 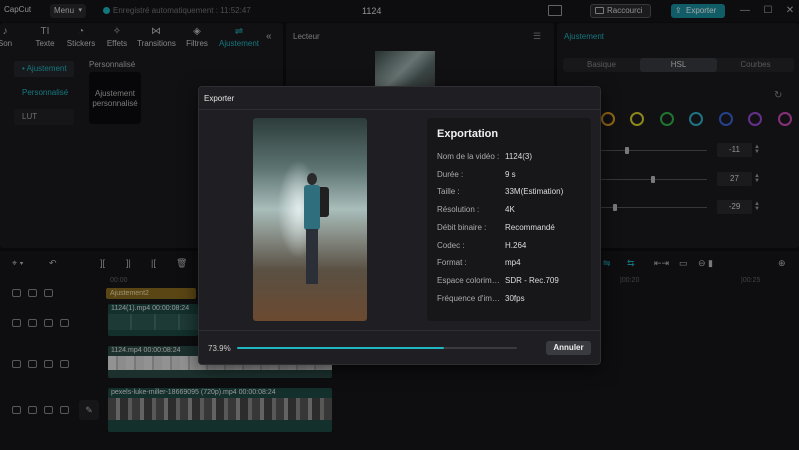 What do you see at coordinates (312, 256) in the screenshot?
I see `legs` at bounding box center [312, 256].